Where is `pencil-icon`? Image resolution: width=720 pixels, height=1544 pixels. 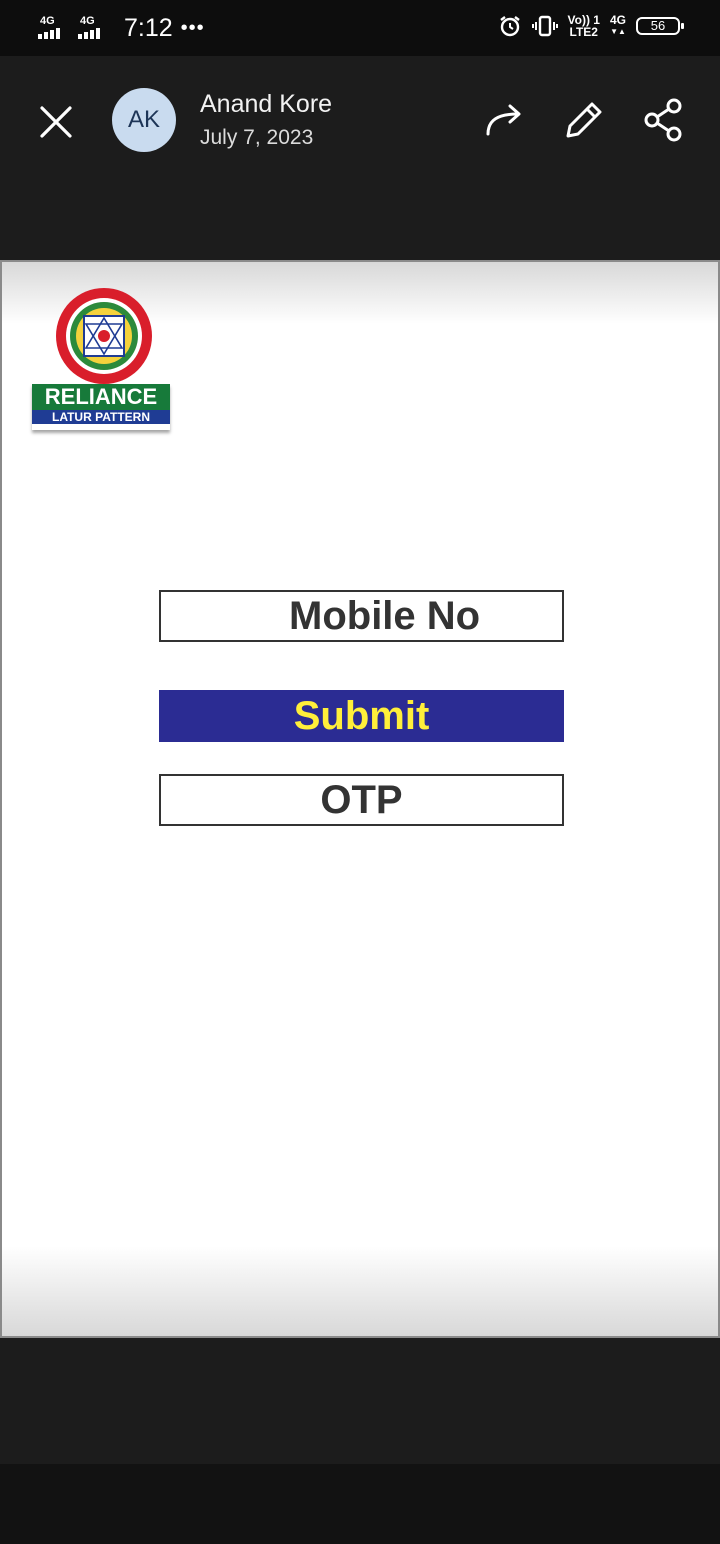
pencil-icon is located at coordinates (584, 120).